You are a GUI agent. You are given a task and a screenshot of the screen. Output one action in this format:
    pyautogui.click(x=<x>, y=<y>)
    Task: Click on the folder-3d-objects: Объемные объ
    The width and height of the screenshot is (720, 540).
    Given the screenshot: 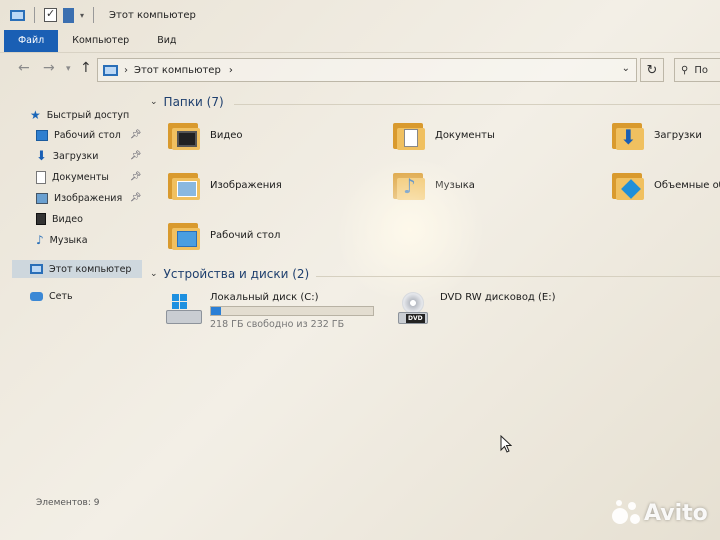 What is the action you would take?
    pyautogui.click(x=666, y=185)
    